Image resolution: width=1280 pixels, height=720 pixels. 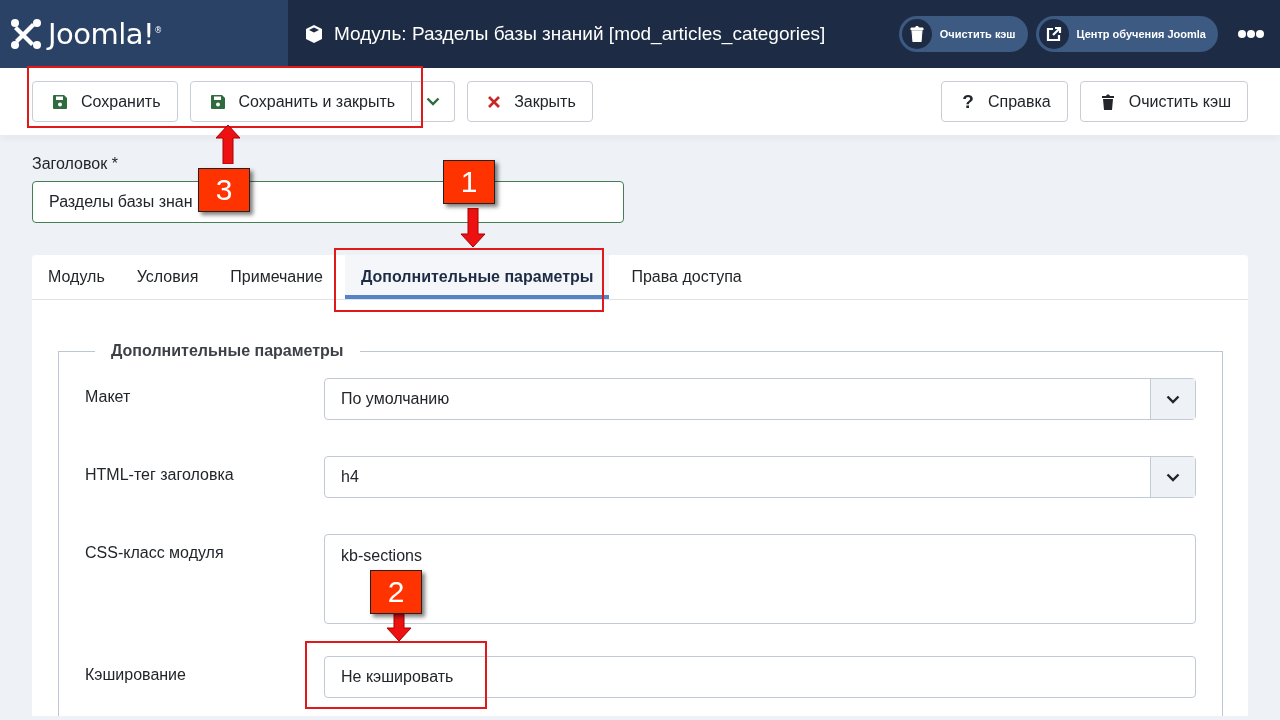 What do you see at coordinates (167, 277) in the screenshot?
I see `tab: Условия` at bounding box center [167, 277].